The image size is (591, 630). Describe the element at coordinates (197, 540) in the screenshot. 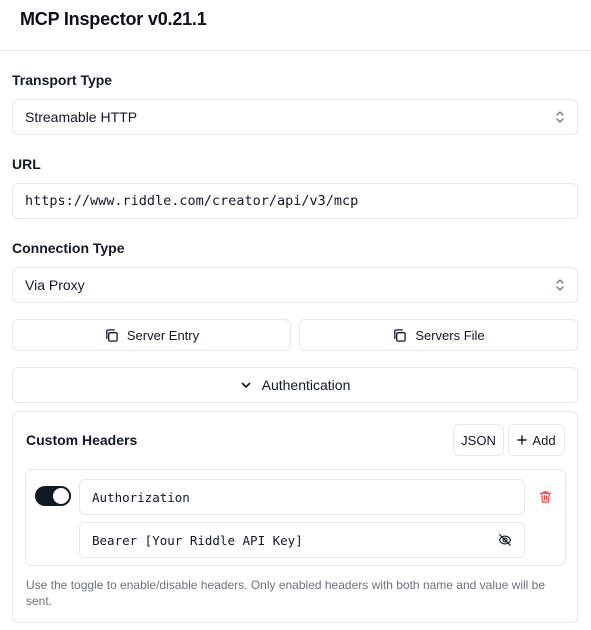

I see `header-value-value: Bearer [Your Riddle API Key]` at that location.